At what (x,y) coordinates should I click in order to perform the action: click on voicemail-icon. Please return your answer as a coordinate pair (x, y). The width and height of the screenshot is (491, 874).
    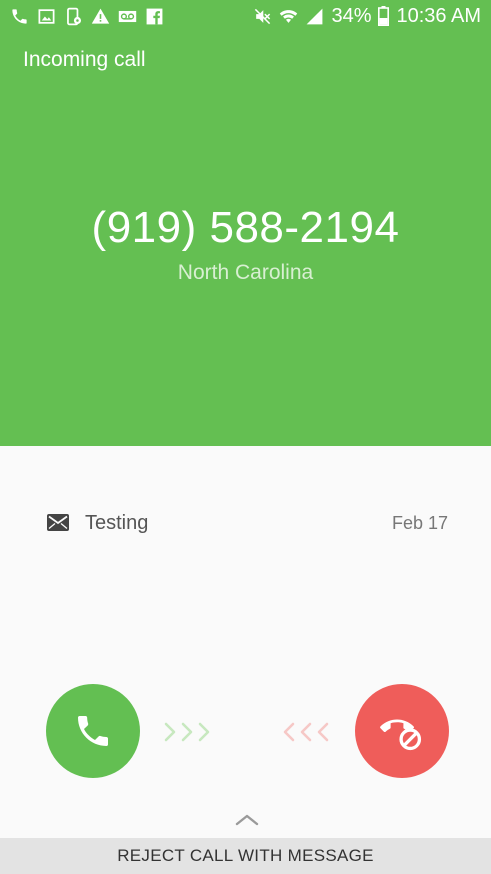
    Looking at the image, I should click on (127, 16).